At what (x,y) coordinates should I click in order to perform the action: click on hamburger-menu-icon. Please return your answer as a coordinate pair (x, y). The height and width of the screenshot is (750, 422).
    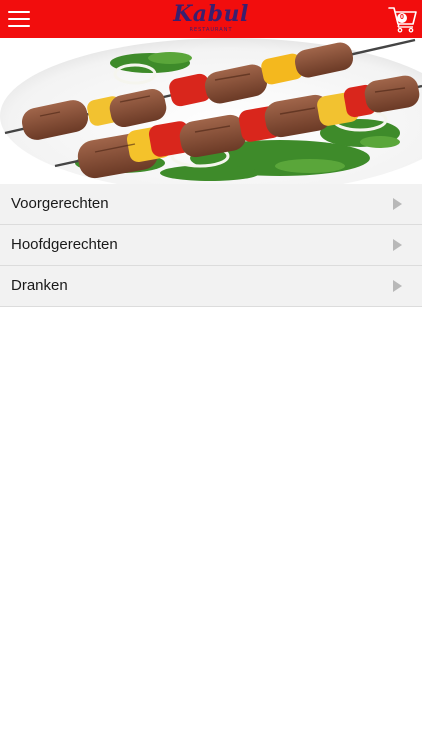
    Looking at the image, I should click on (19, 18).